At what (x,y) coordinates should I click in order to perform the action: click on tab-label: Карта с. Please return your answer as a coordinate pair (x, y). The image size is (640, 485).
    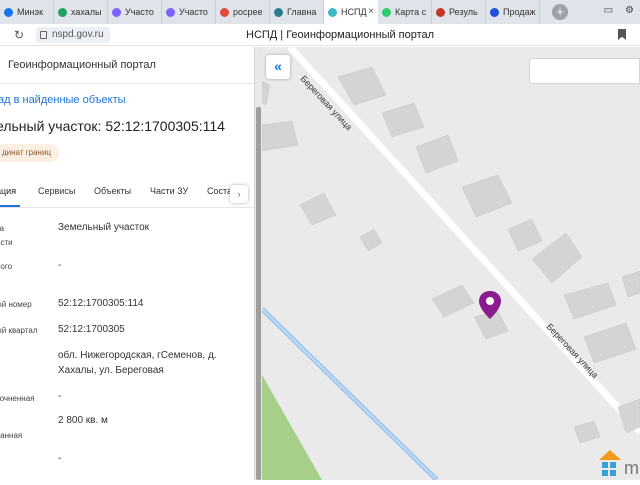
    Looking at the image, I should click on (411, 12).